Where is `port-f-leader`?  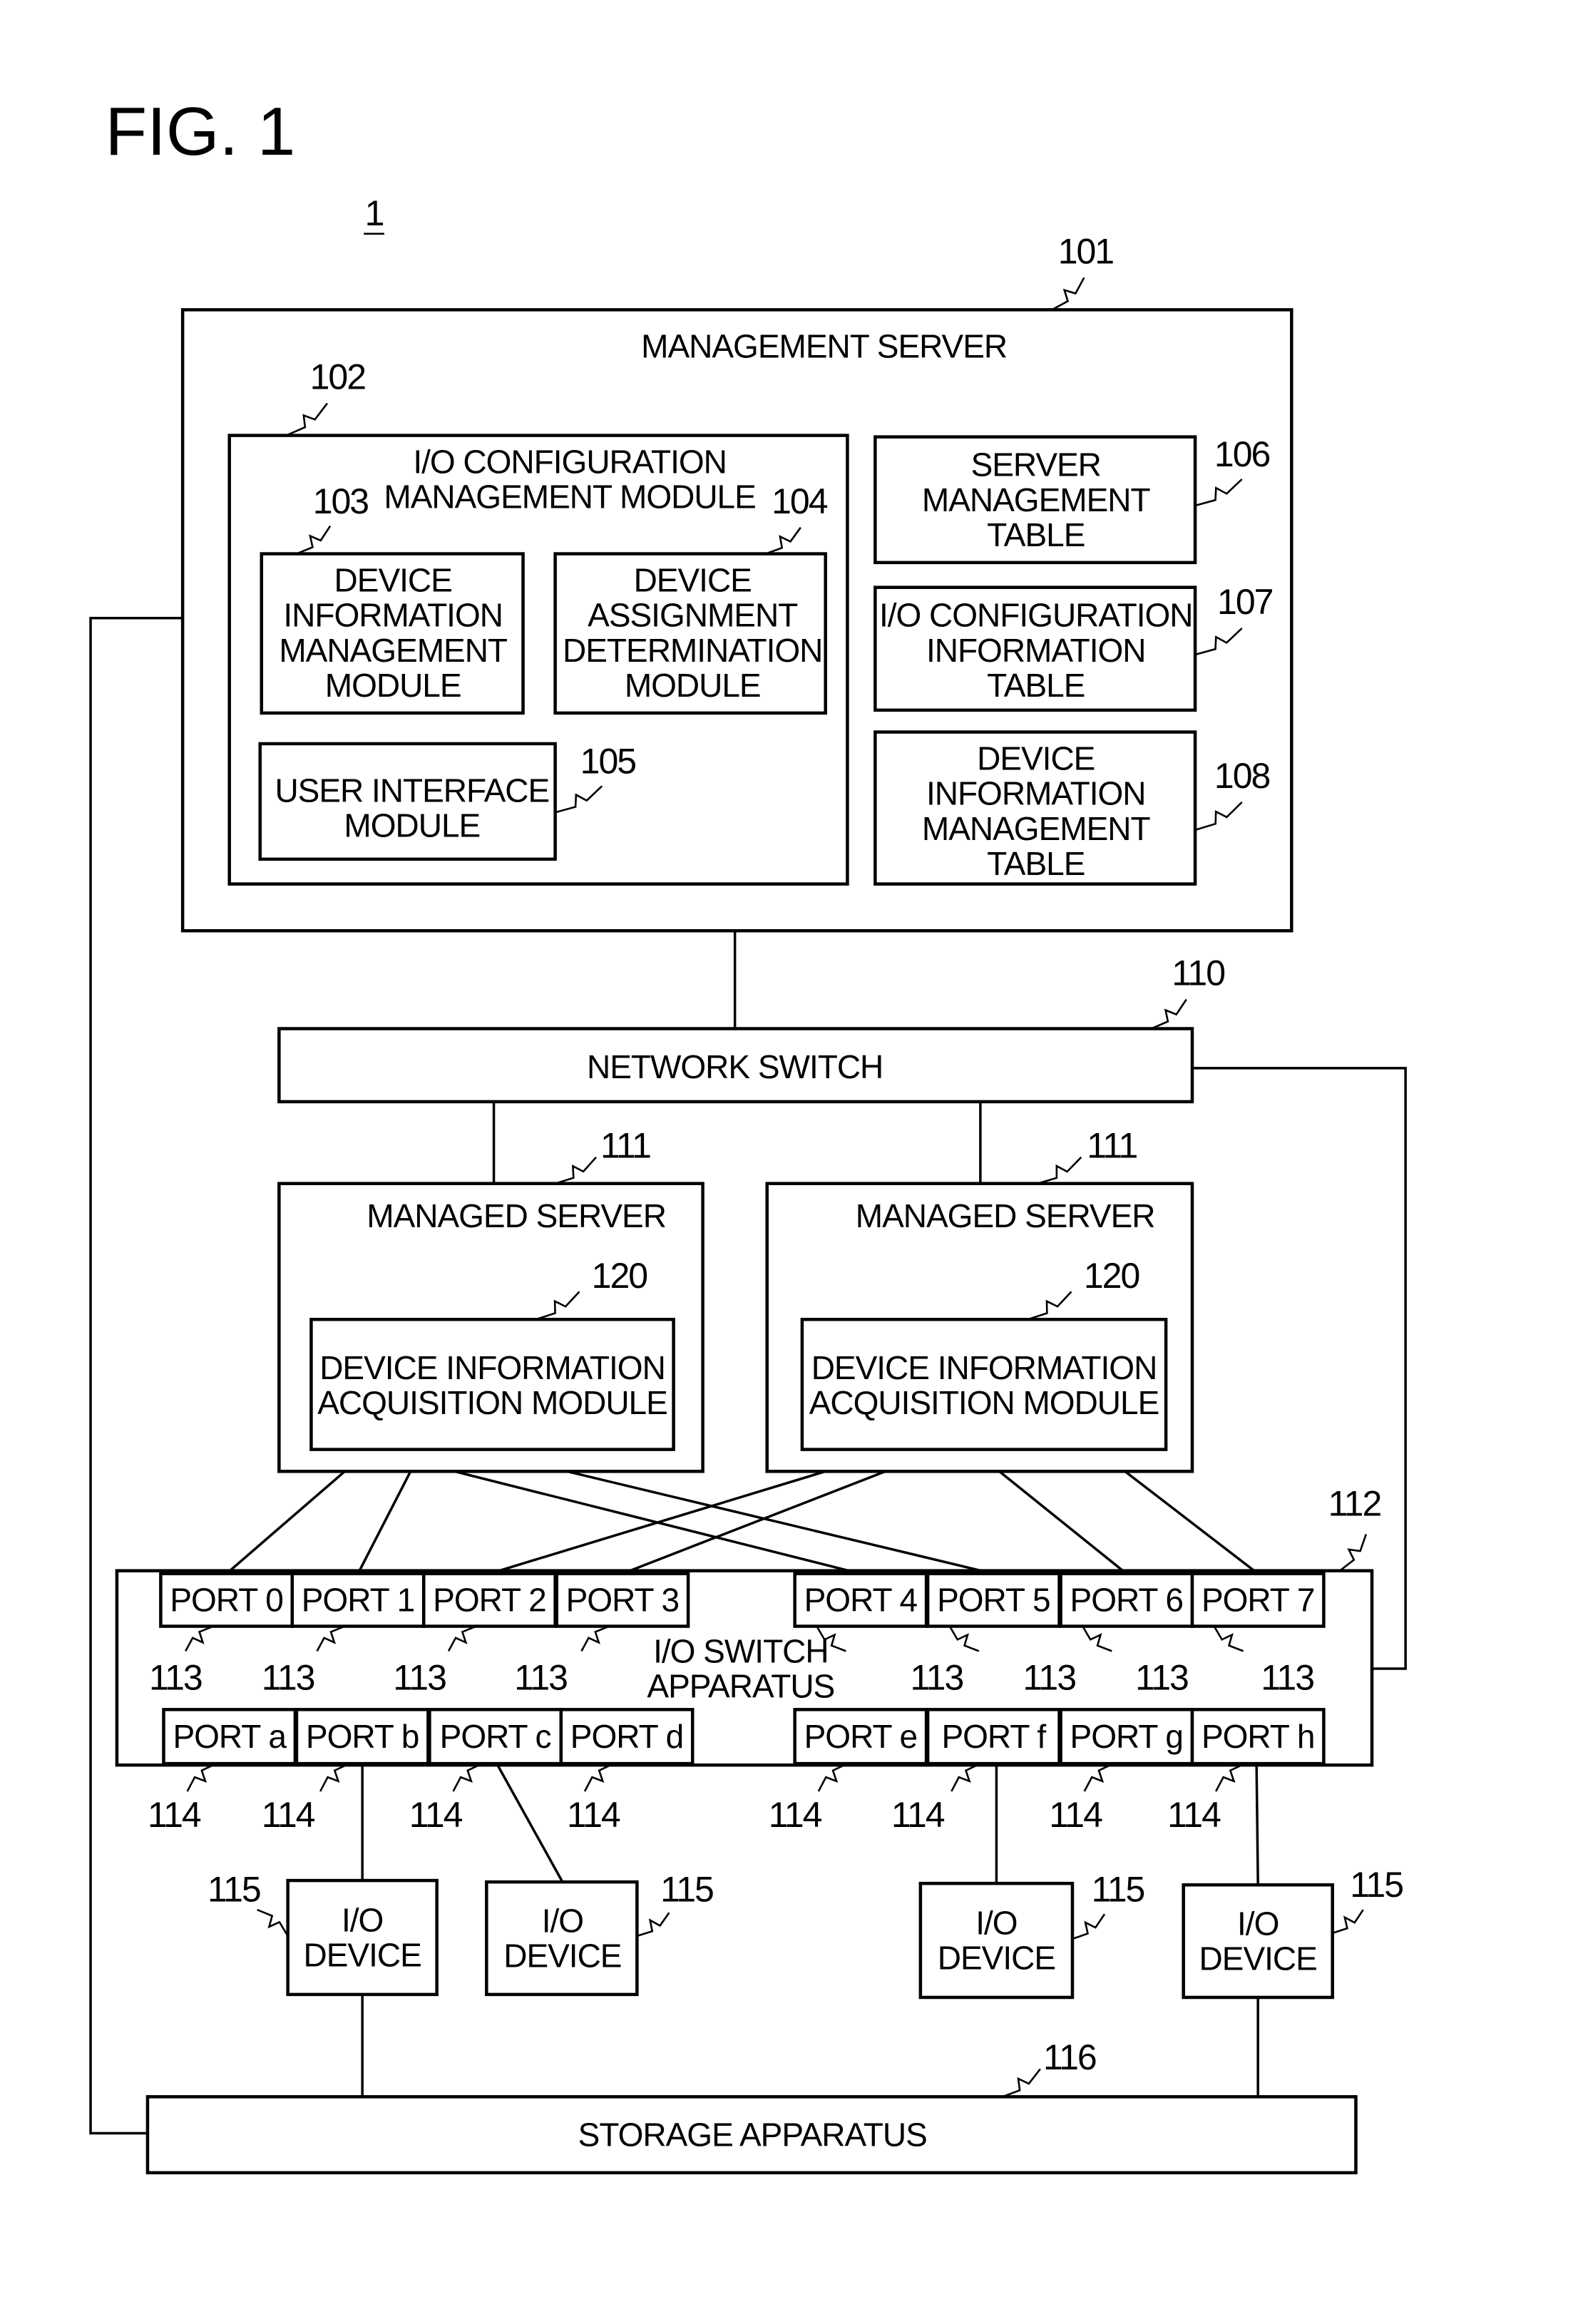 port-f-leader is located at coordinates (966, 1777).